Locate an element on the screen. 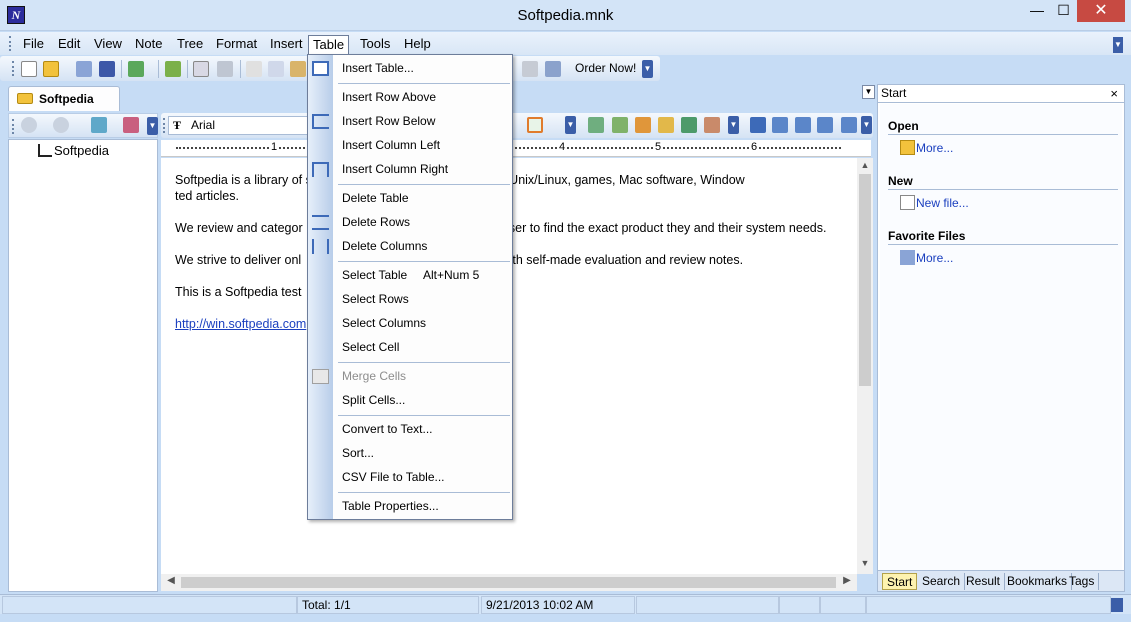 The image size is (1131, 622). truetype-icon: Ŧ is located at coordinates (177, 125).